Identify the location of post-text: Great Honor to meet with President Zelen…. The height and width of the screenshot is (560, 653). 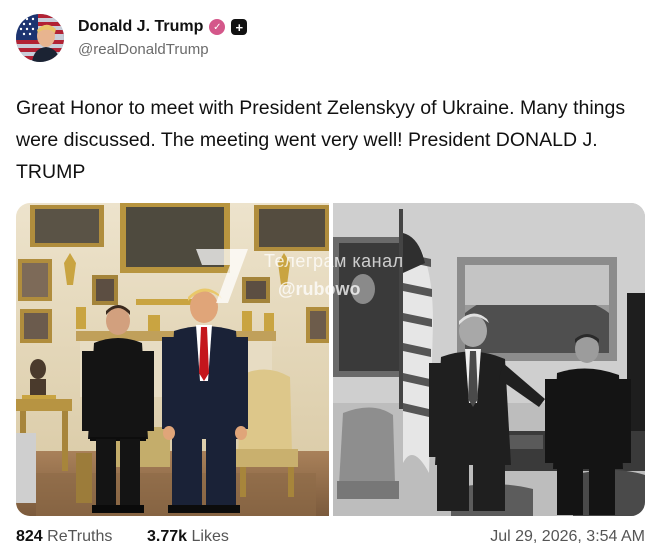
(321, 140).